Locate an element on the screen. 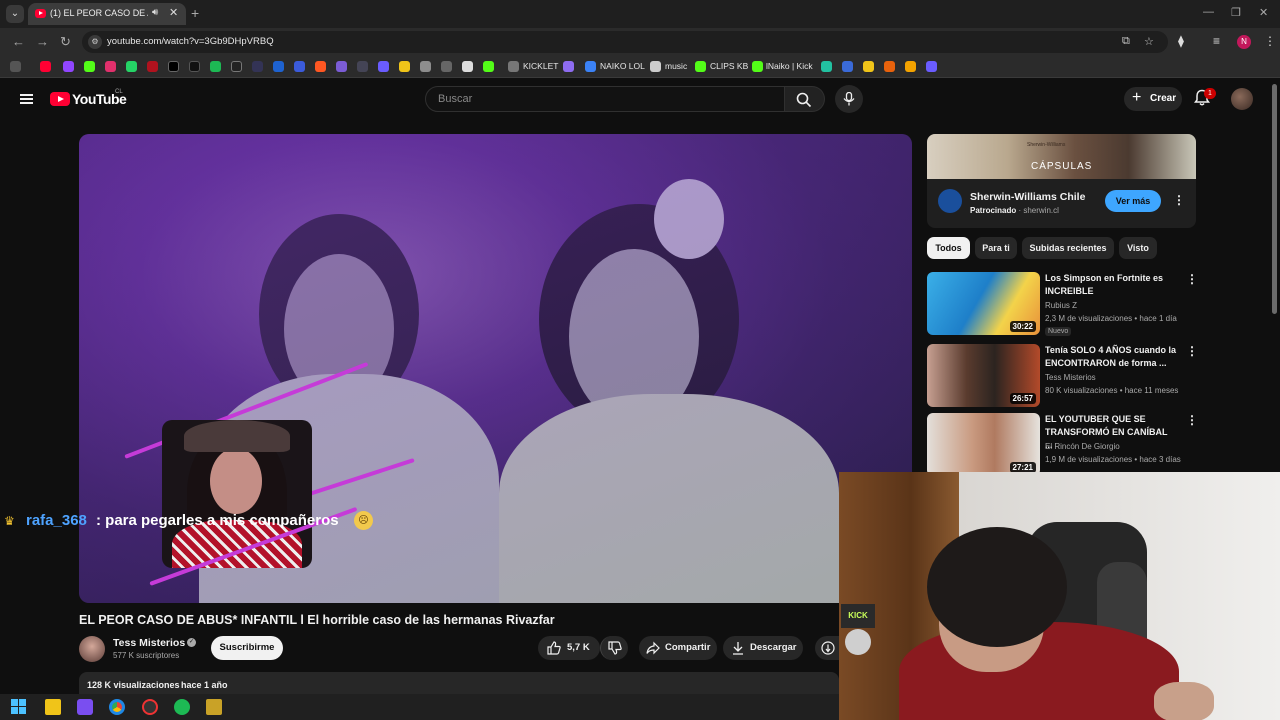 The width and height of the screenshot is (1280, 720). bookmark-clips-icon is located at coordinates (700, 66).